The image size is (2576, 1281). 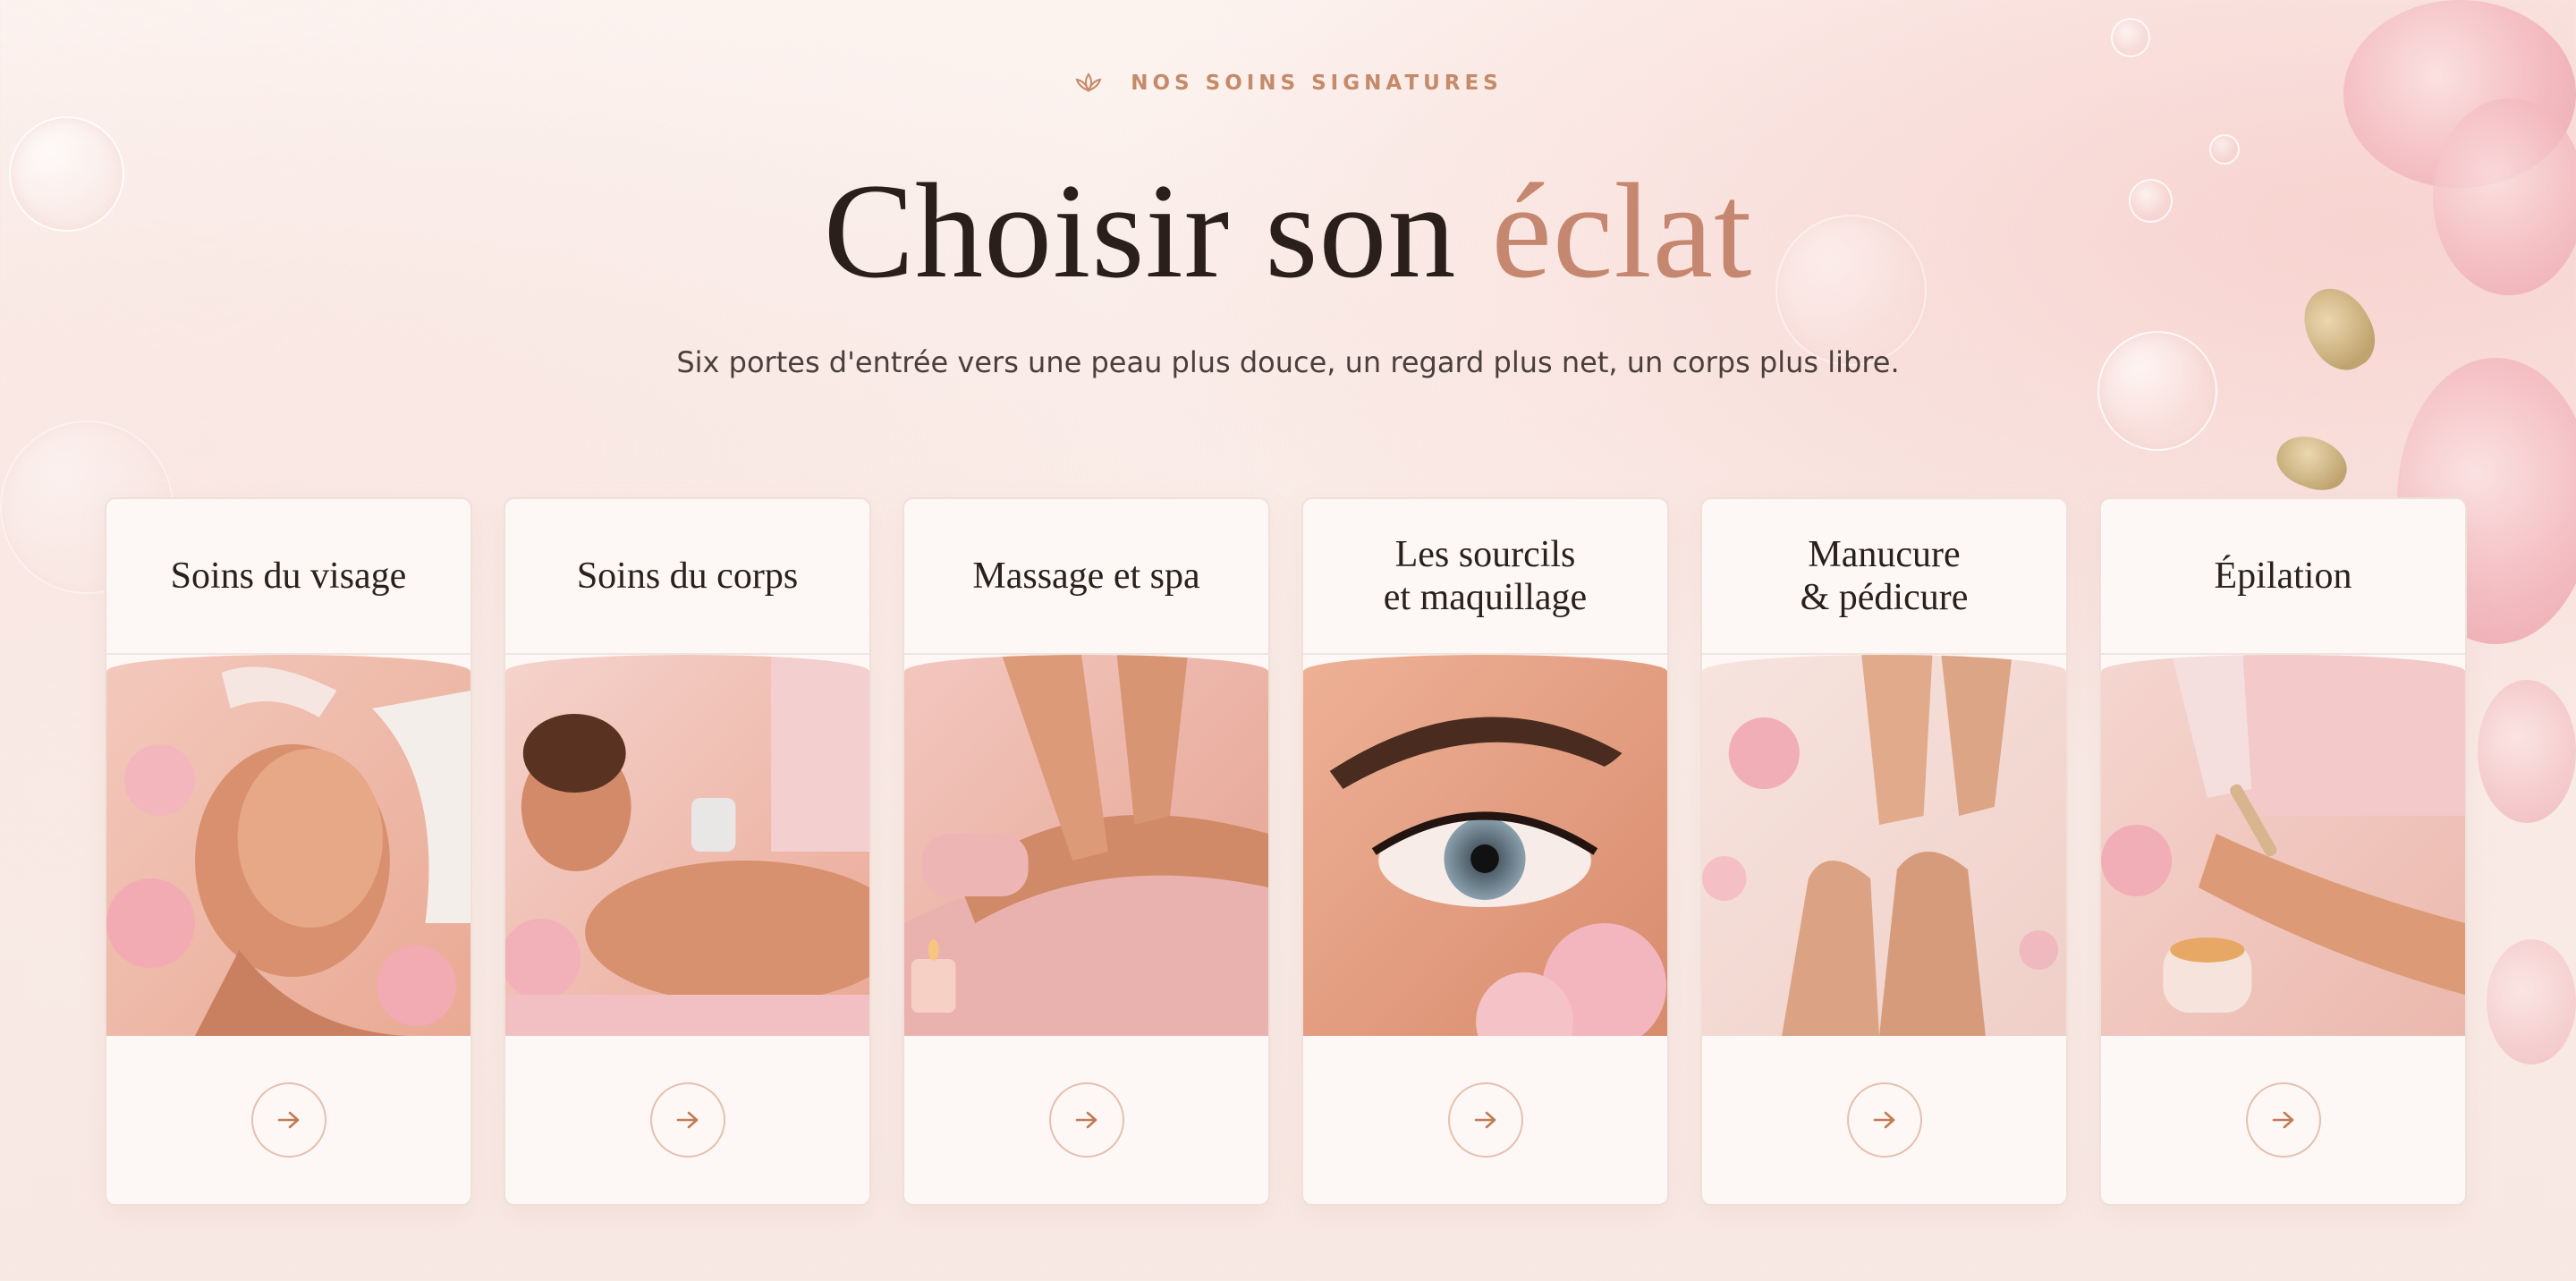 What do you see at coordinates (1884, 845) in the screenshot?
I see `manicure-pedicure-photo` at bounding box center [1884, 845].